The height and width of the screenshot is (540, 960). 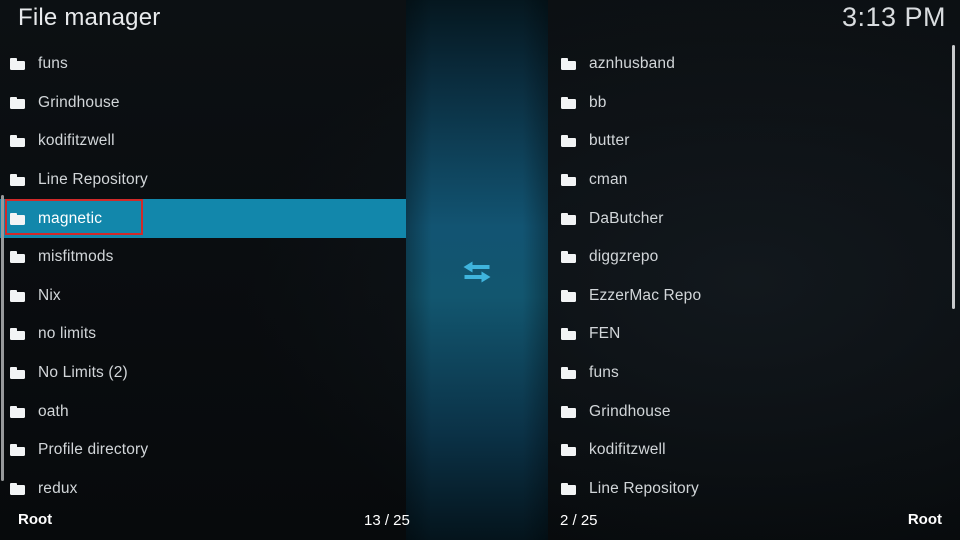 I want to click on file-row: aznhusband, so click(x=754, y=64).